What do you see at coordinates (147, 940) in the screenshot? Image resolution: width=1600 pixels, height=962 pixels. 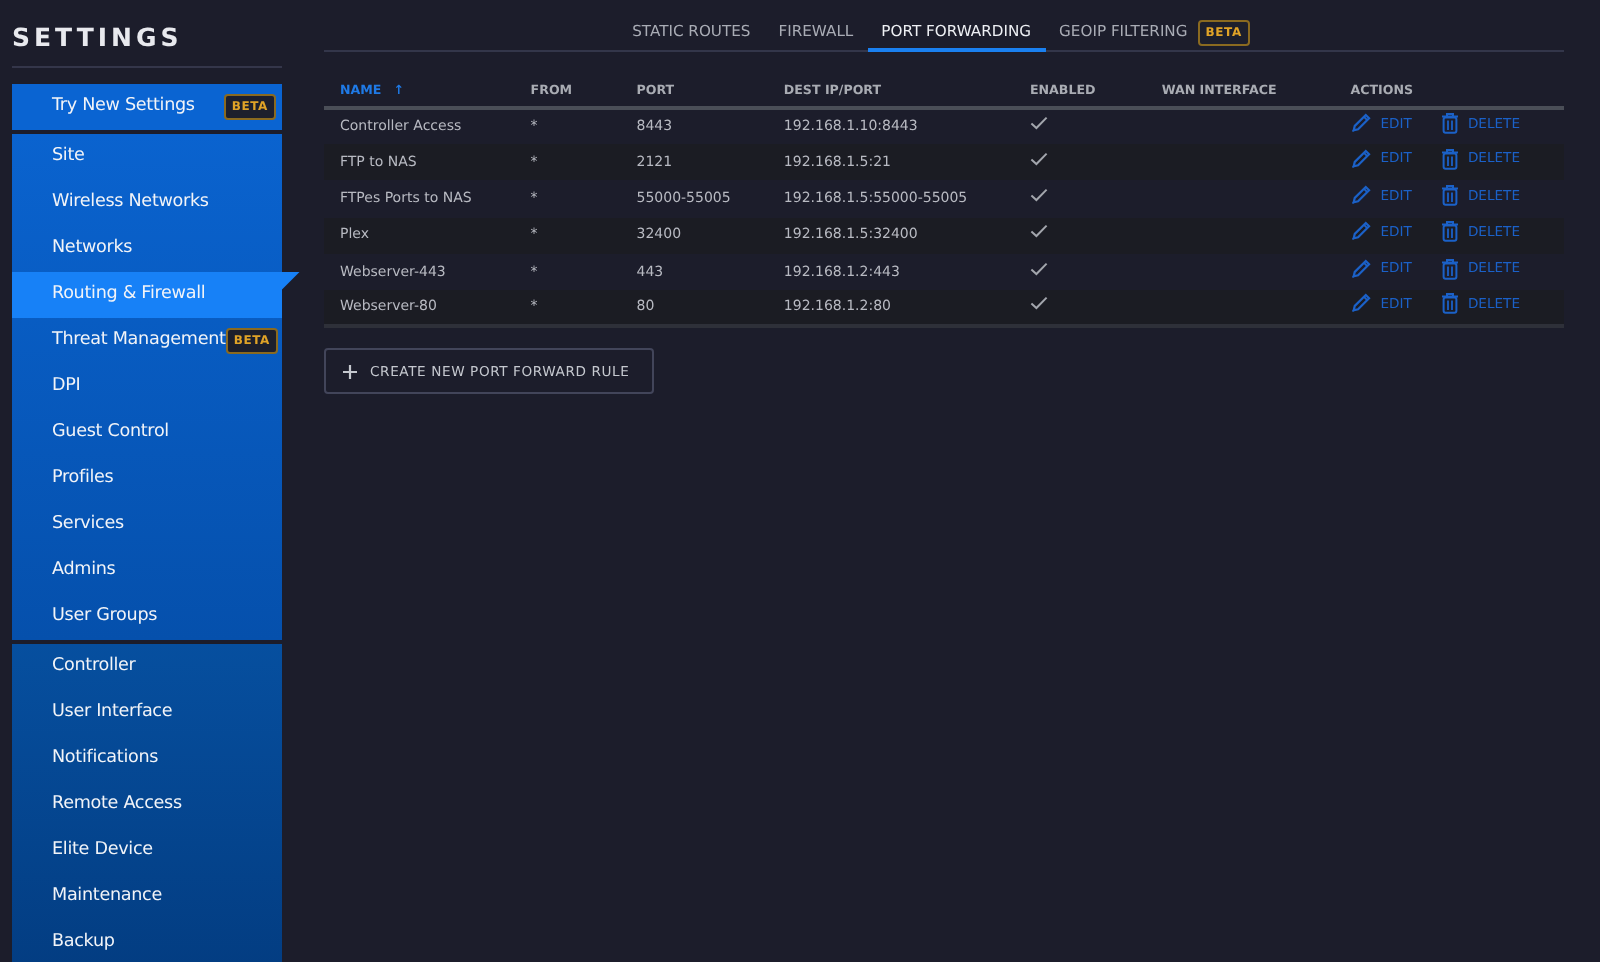 I see `sidebar-item: Backup` at bounding box center [147, 940].